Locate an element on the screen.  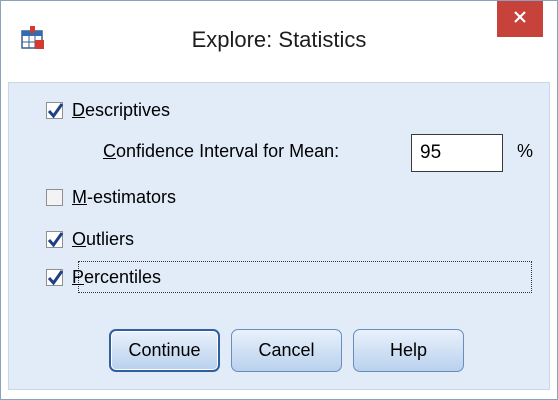
descriptives-label: Descriptives is located at coordinates (121, 110).